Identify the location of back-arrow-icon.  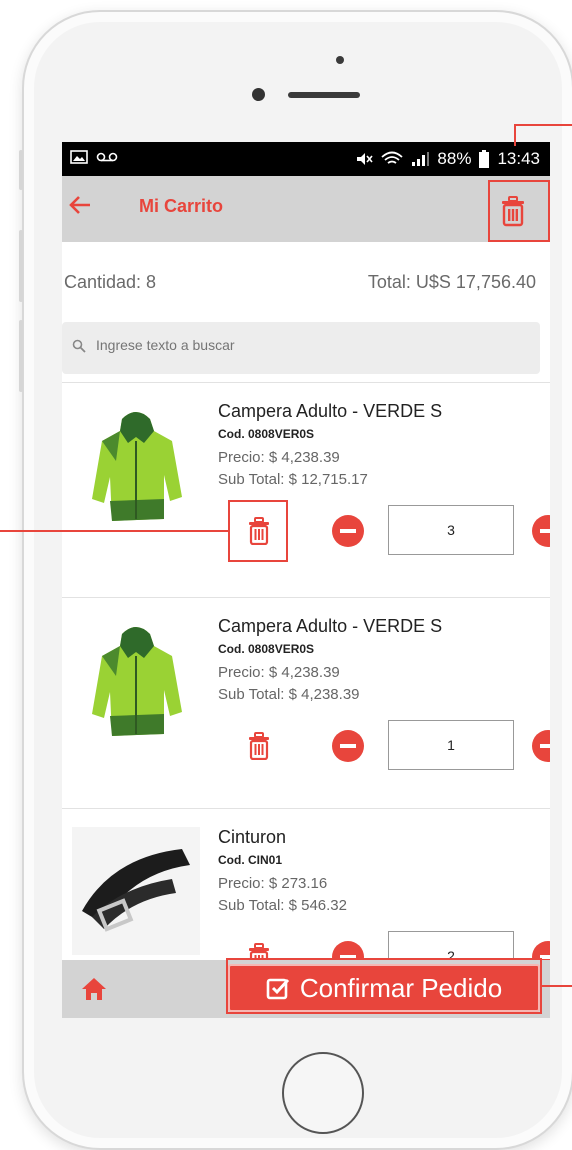
(80, 207).